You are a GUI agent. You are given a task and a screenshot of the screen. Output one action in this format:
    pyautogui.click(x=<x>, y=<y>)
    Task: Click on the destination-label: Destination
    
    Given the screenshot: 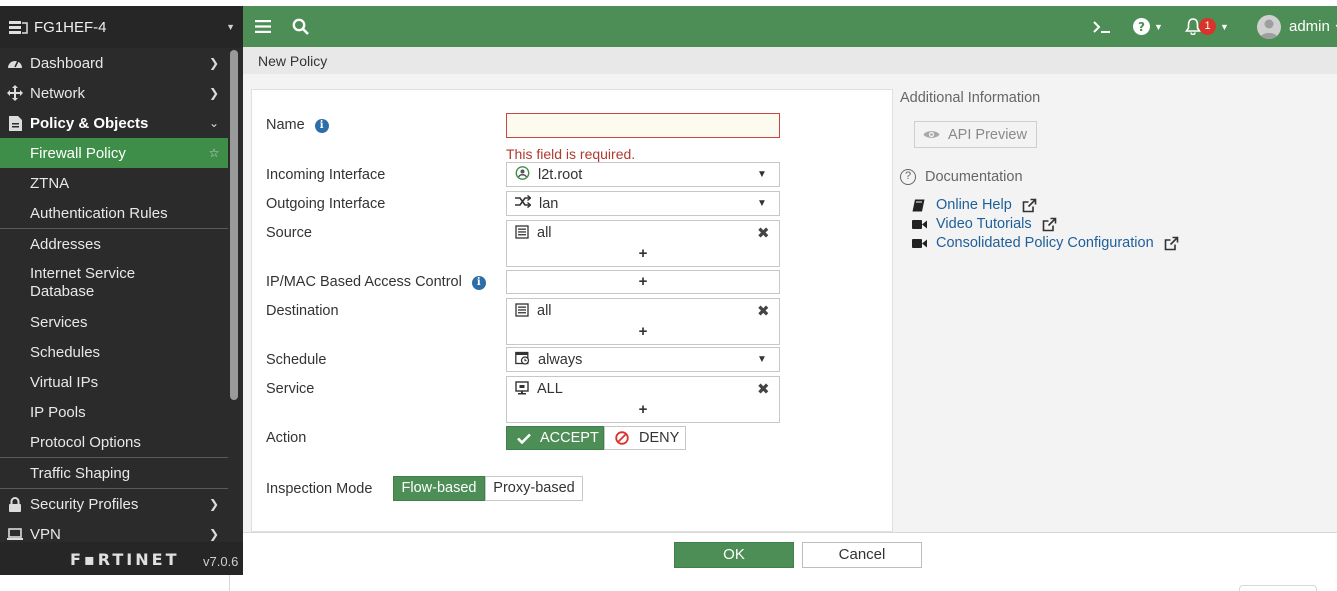 What is the action you would take?
    pyautogui.click(x=302, y=311)
    